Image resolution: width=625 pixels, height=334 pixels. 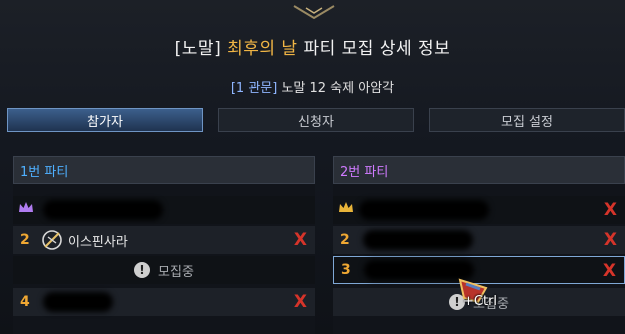 What do you see at coordinates (52, 240) in the screenshot?
I see `class-icon` at bounding box center [52, 240].